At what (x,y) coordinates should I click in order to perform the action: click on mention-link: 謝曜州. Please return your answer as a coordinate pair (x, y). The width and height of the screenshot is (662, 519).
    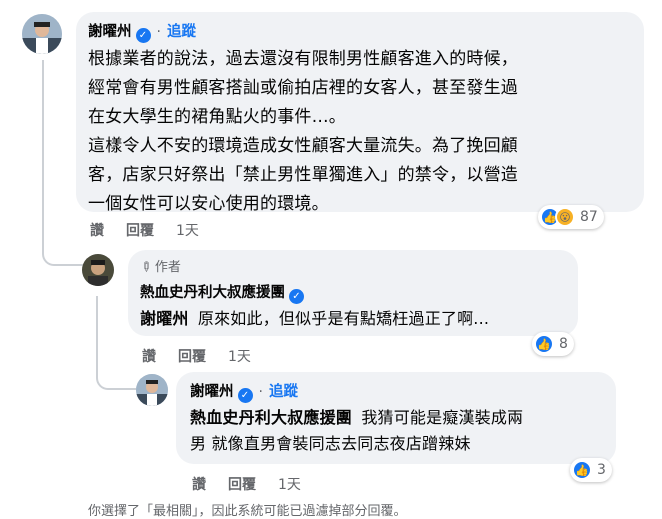
    Looking at the image, I should click on (164, 318).